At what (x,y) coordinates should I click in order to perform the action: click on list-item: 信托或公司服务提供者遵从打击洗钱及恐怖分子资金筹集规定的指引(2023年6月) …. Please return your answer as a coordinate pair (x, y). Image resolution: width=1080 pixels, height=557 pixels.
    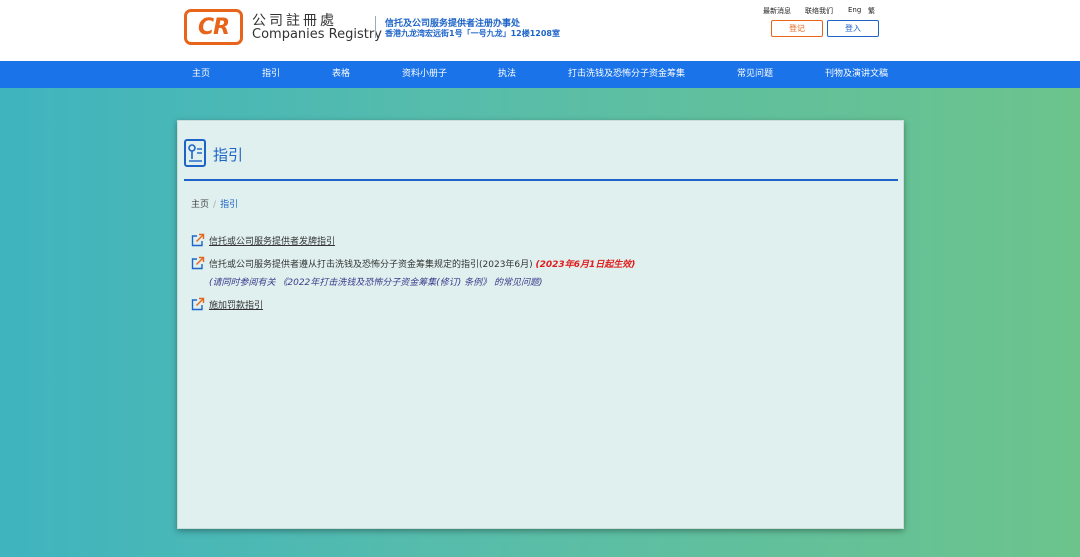
    Looking at the image, I should click on (541, 273).